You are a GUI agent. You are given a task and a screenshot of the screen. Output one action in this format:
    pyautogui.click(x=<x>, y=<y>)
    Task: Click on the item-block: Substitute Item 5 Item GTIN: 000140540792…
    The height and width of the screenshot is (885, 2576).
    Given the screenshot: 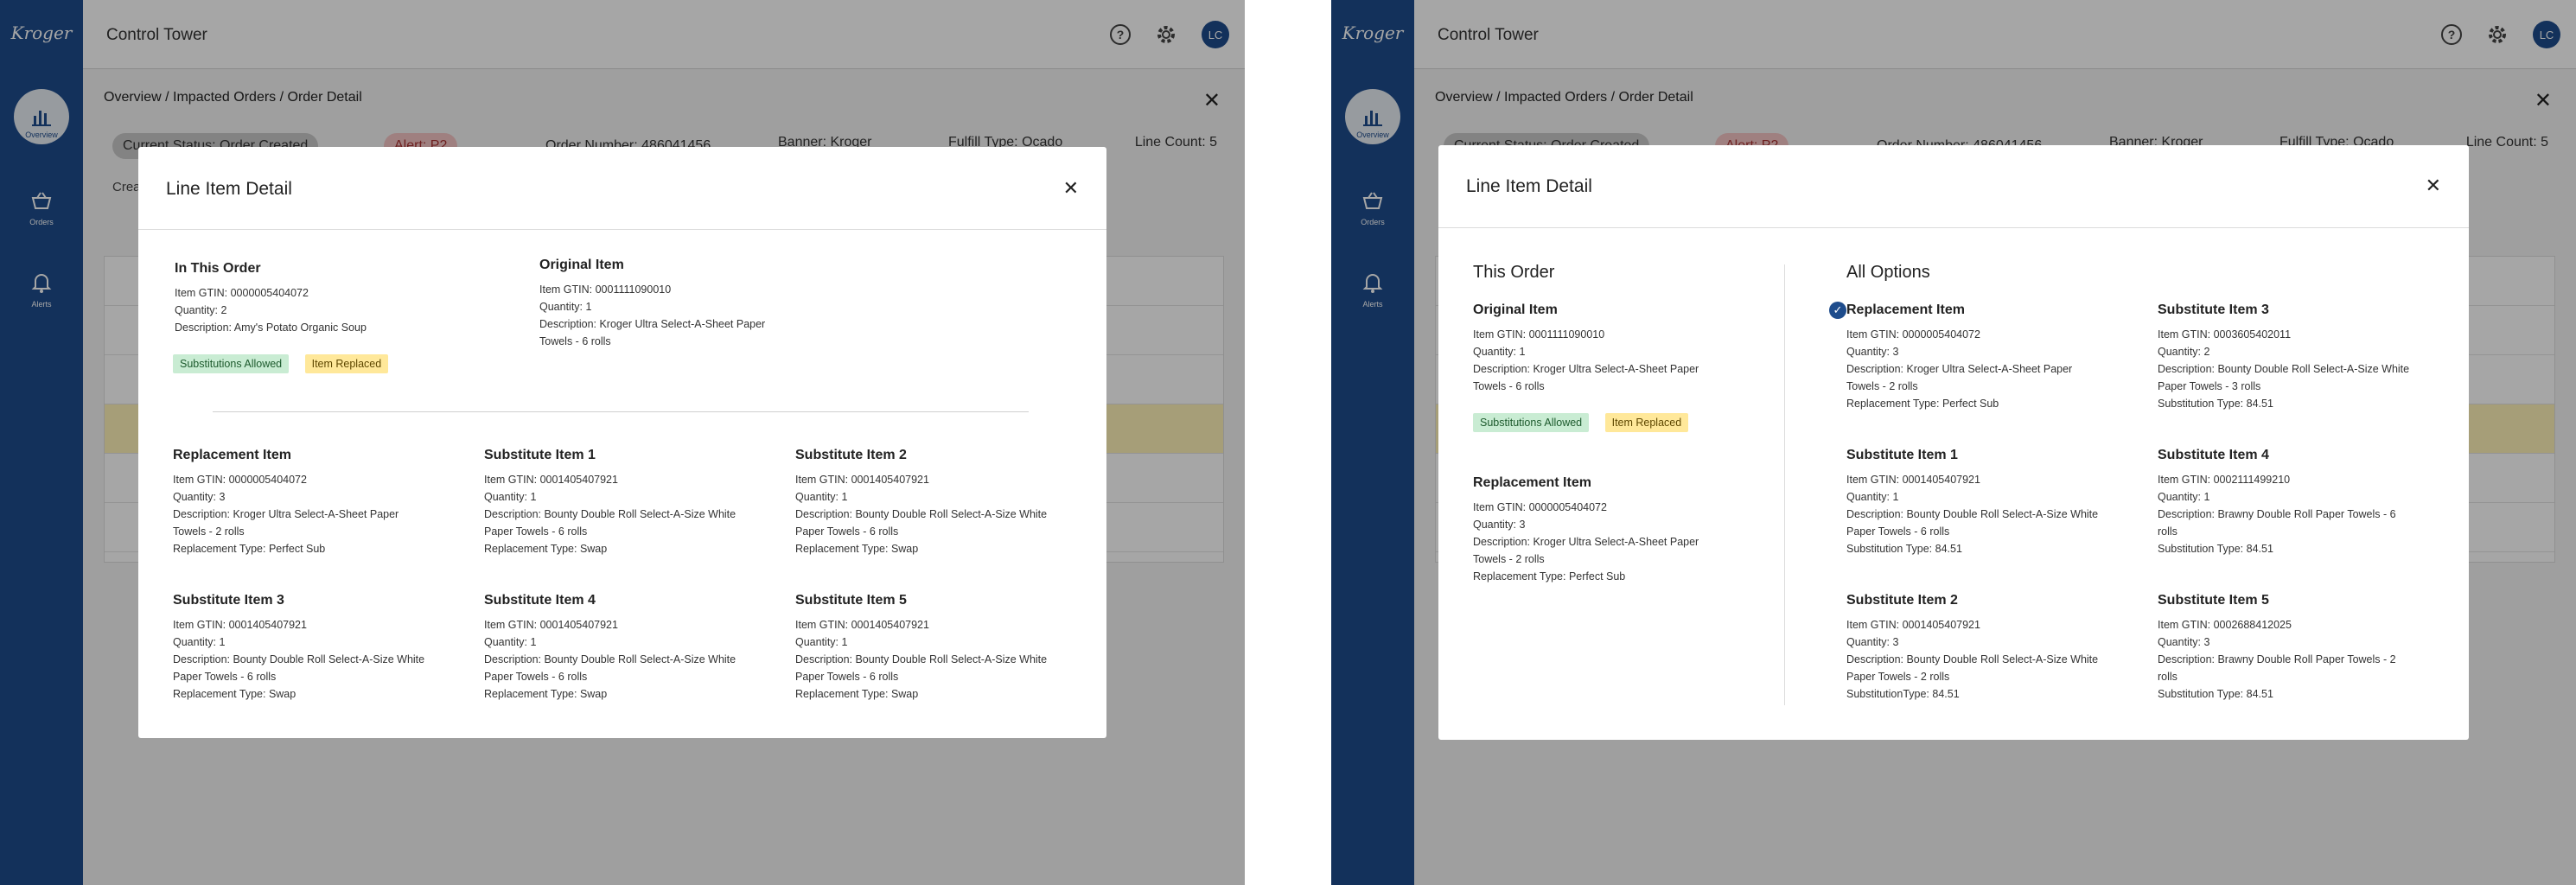 What is the action you would take?
    pyautogui.click(x=921, y=648)
    